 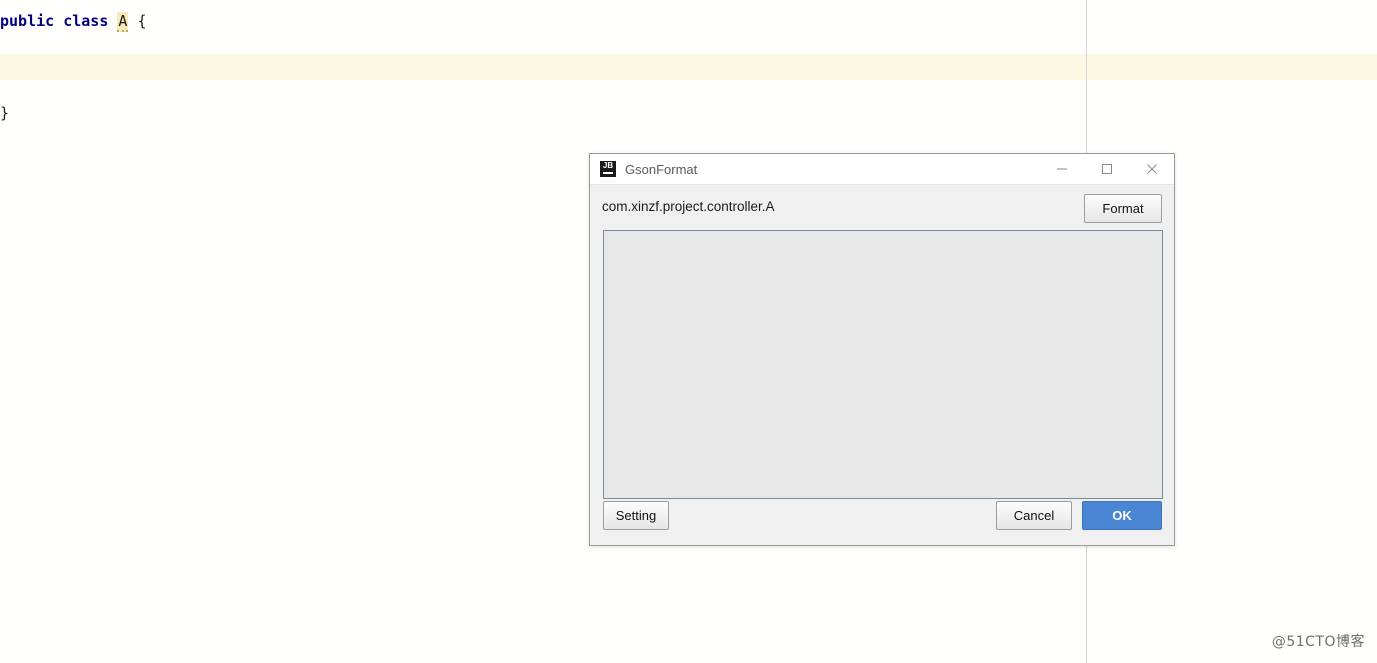 I want to click on dialog-title: GsonFormat, so click(x=661, y=169).